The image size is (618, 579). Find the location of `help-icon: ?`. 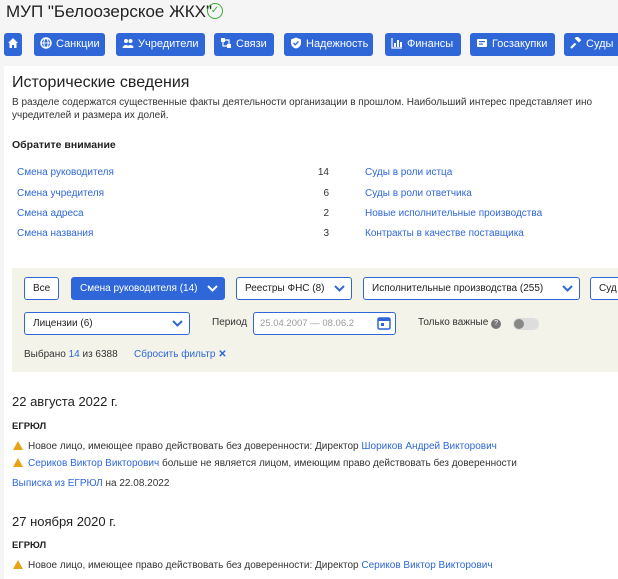

help-icon: ? is located at coordinates (496, 324).